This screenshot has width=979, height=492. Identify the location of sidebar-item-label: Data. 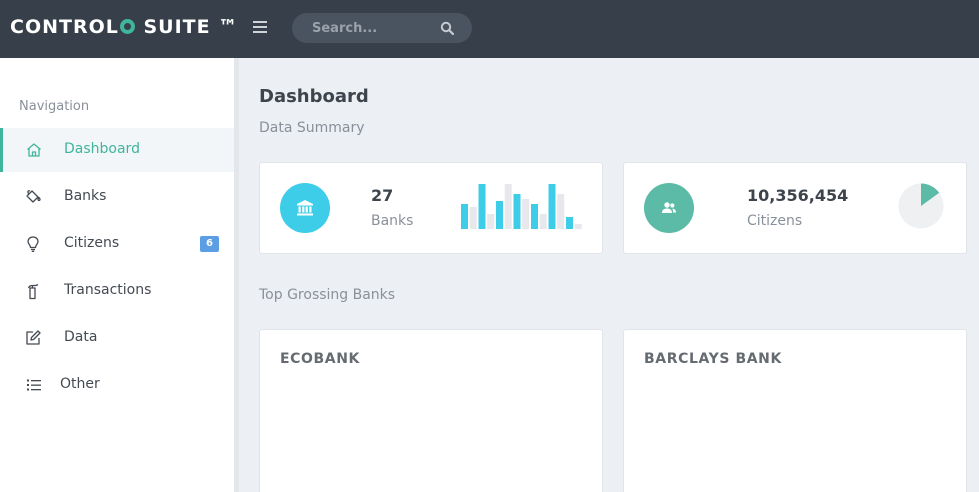
(81, 337).